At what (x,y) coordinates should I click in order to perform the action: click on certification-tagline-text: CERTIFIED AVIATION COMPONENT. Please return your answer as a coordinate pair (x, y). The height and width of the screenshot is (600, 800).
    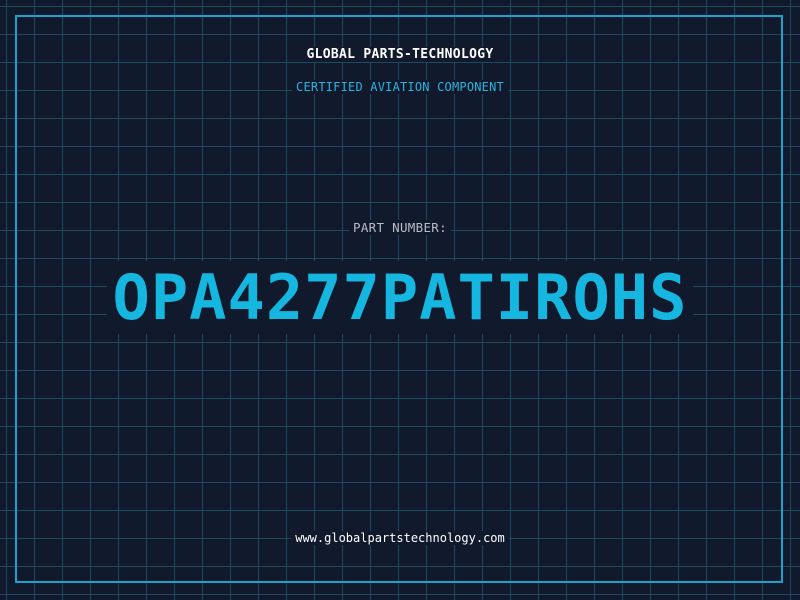
    Looking at the image, I should click on (400, 87).